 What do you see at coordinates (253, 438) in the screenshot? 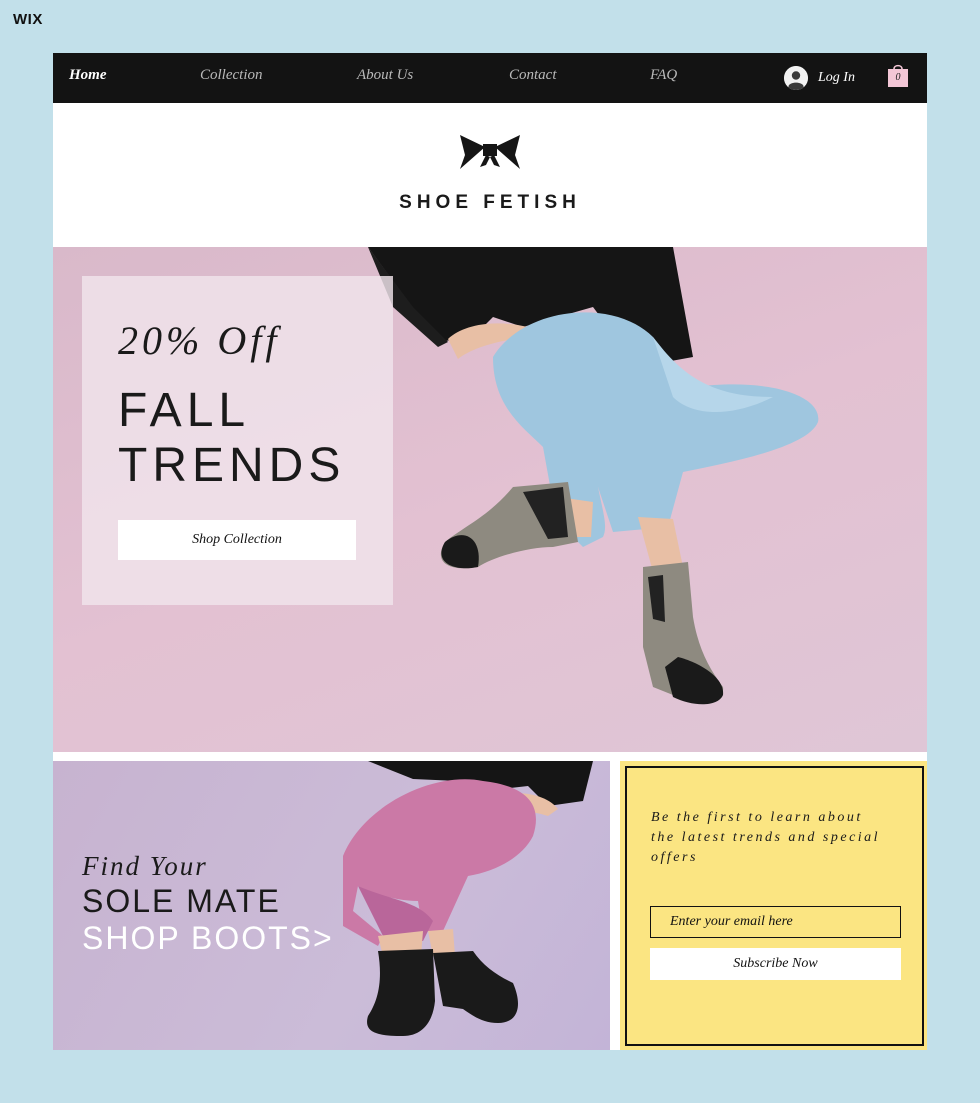
I see `promo-heading: FALL TRENDS` at bounding box center [253, 438].